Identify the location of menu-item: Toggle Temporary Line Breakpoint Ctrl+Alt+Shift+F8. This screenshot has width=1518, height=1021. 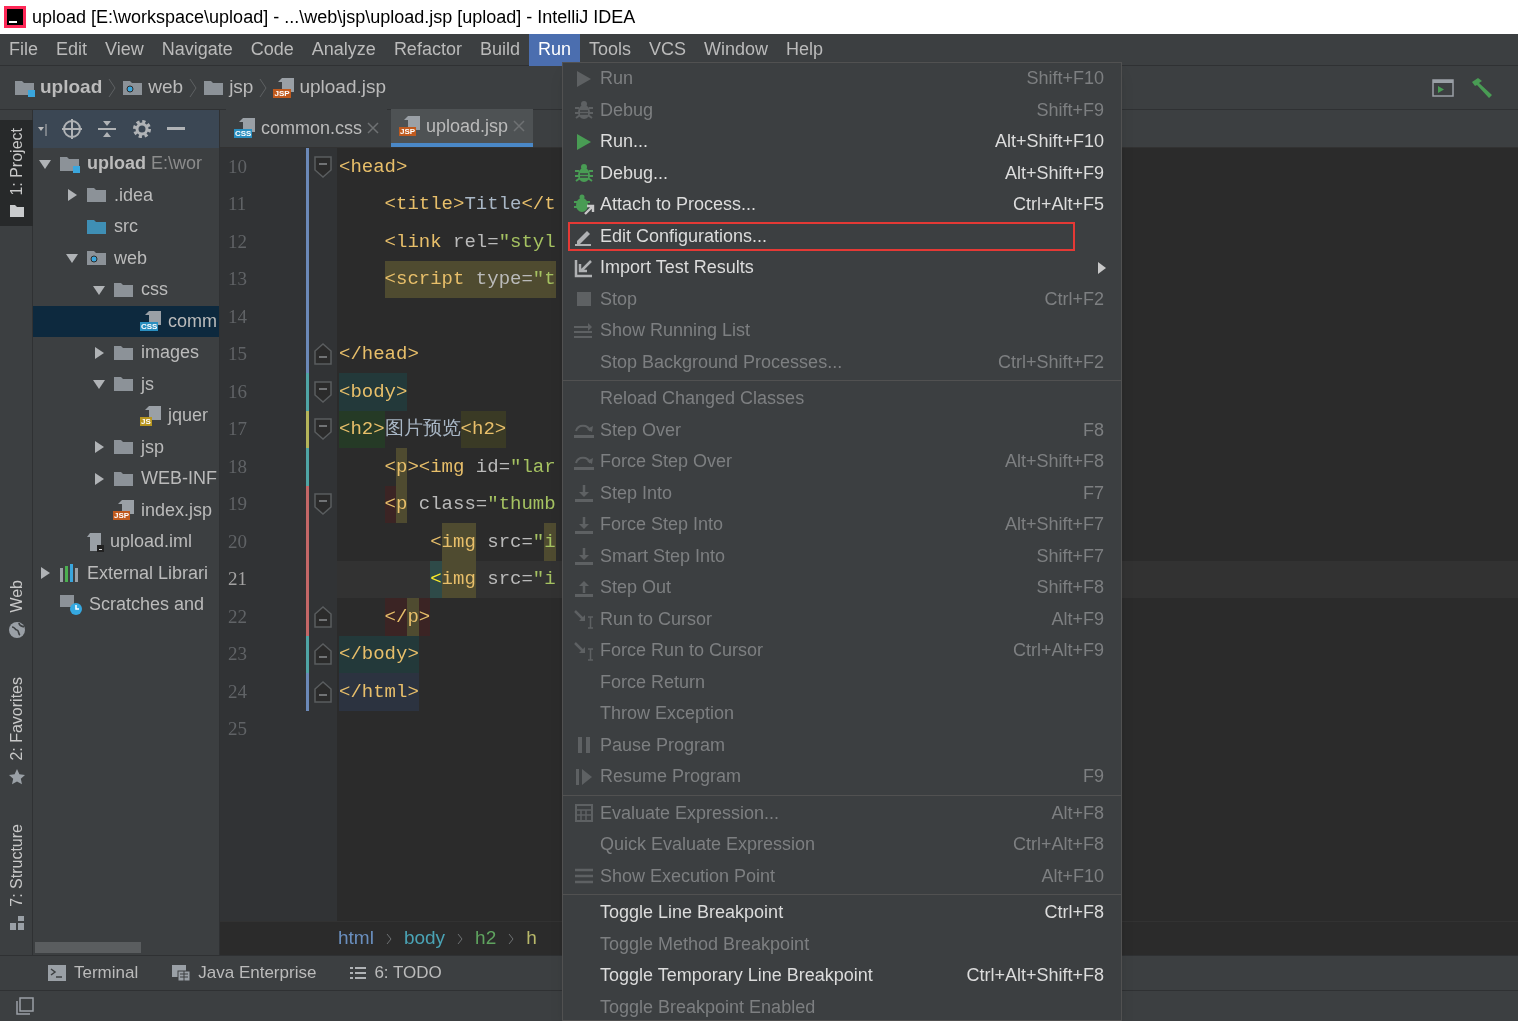
(842, 976).